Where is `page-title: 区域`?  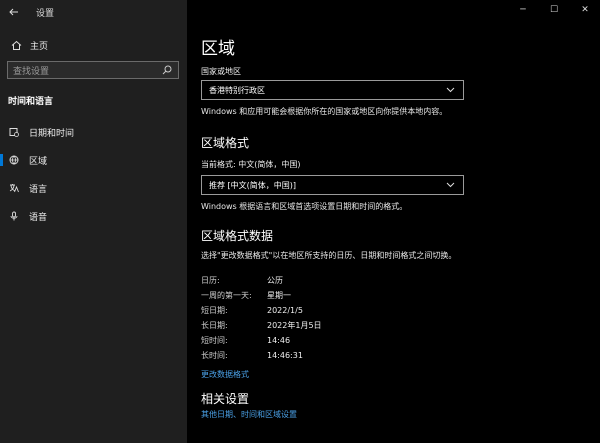 page-title: 区域 is located at coordinates (218, 49).